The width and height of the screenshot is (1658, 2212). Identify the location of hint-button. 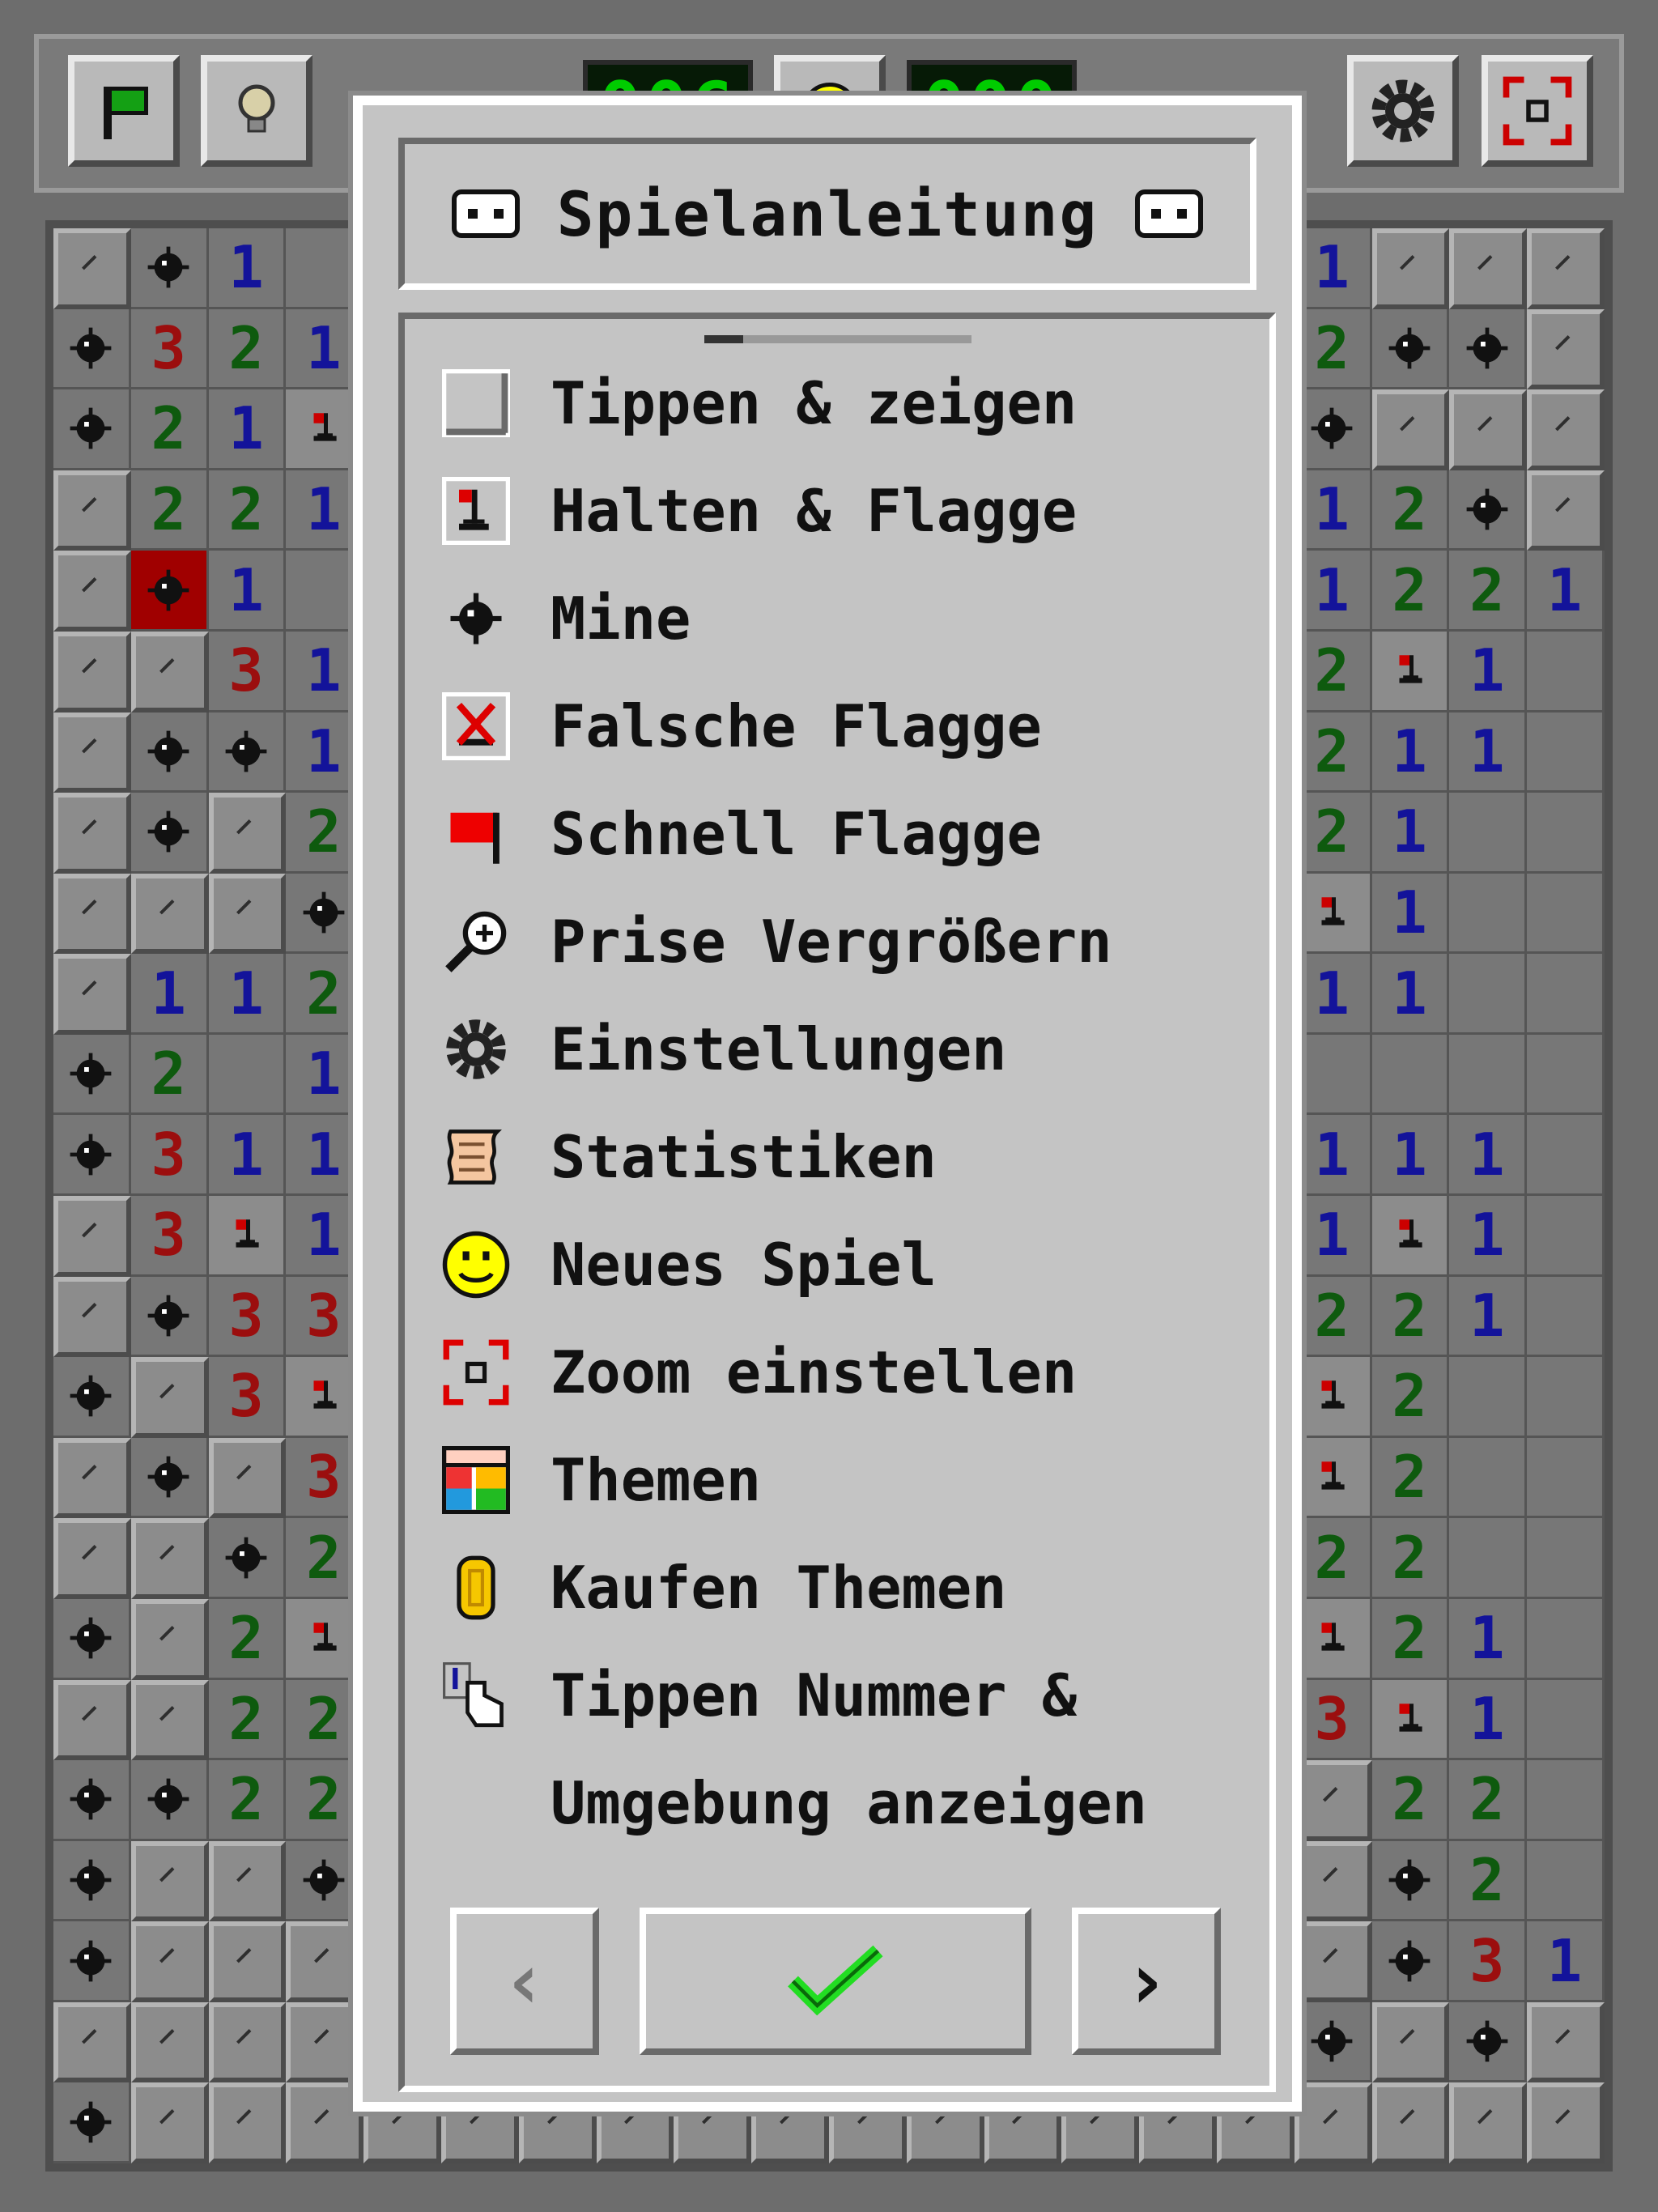
(256, 111).